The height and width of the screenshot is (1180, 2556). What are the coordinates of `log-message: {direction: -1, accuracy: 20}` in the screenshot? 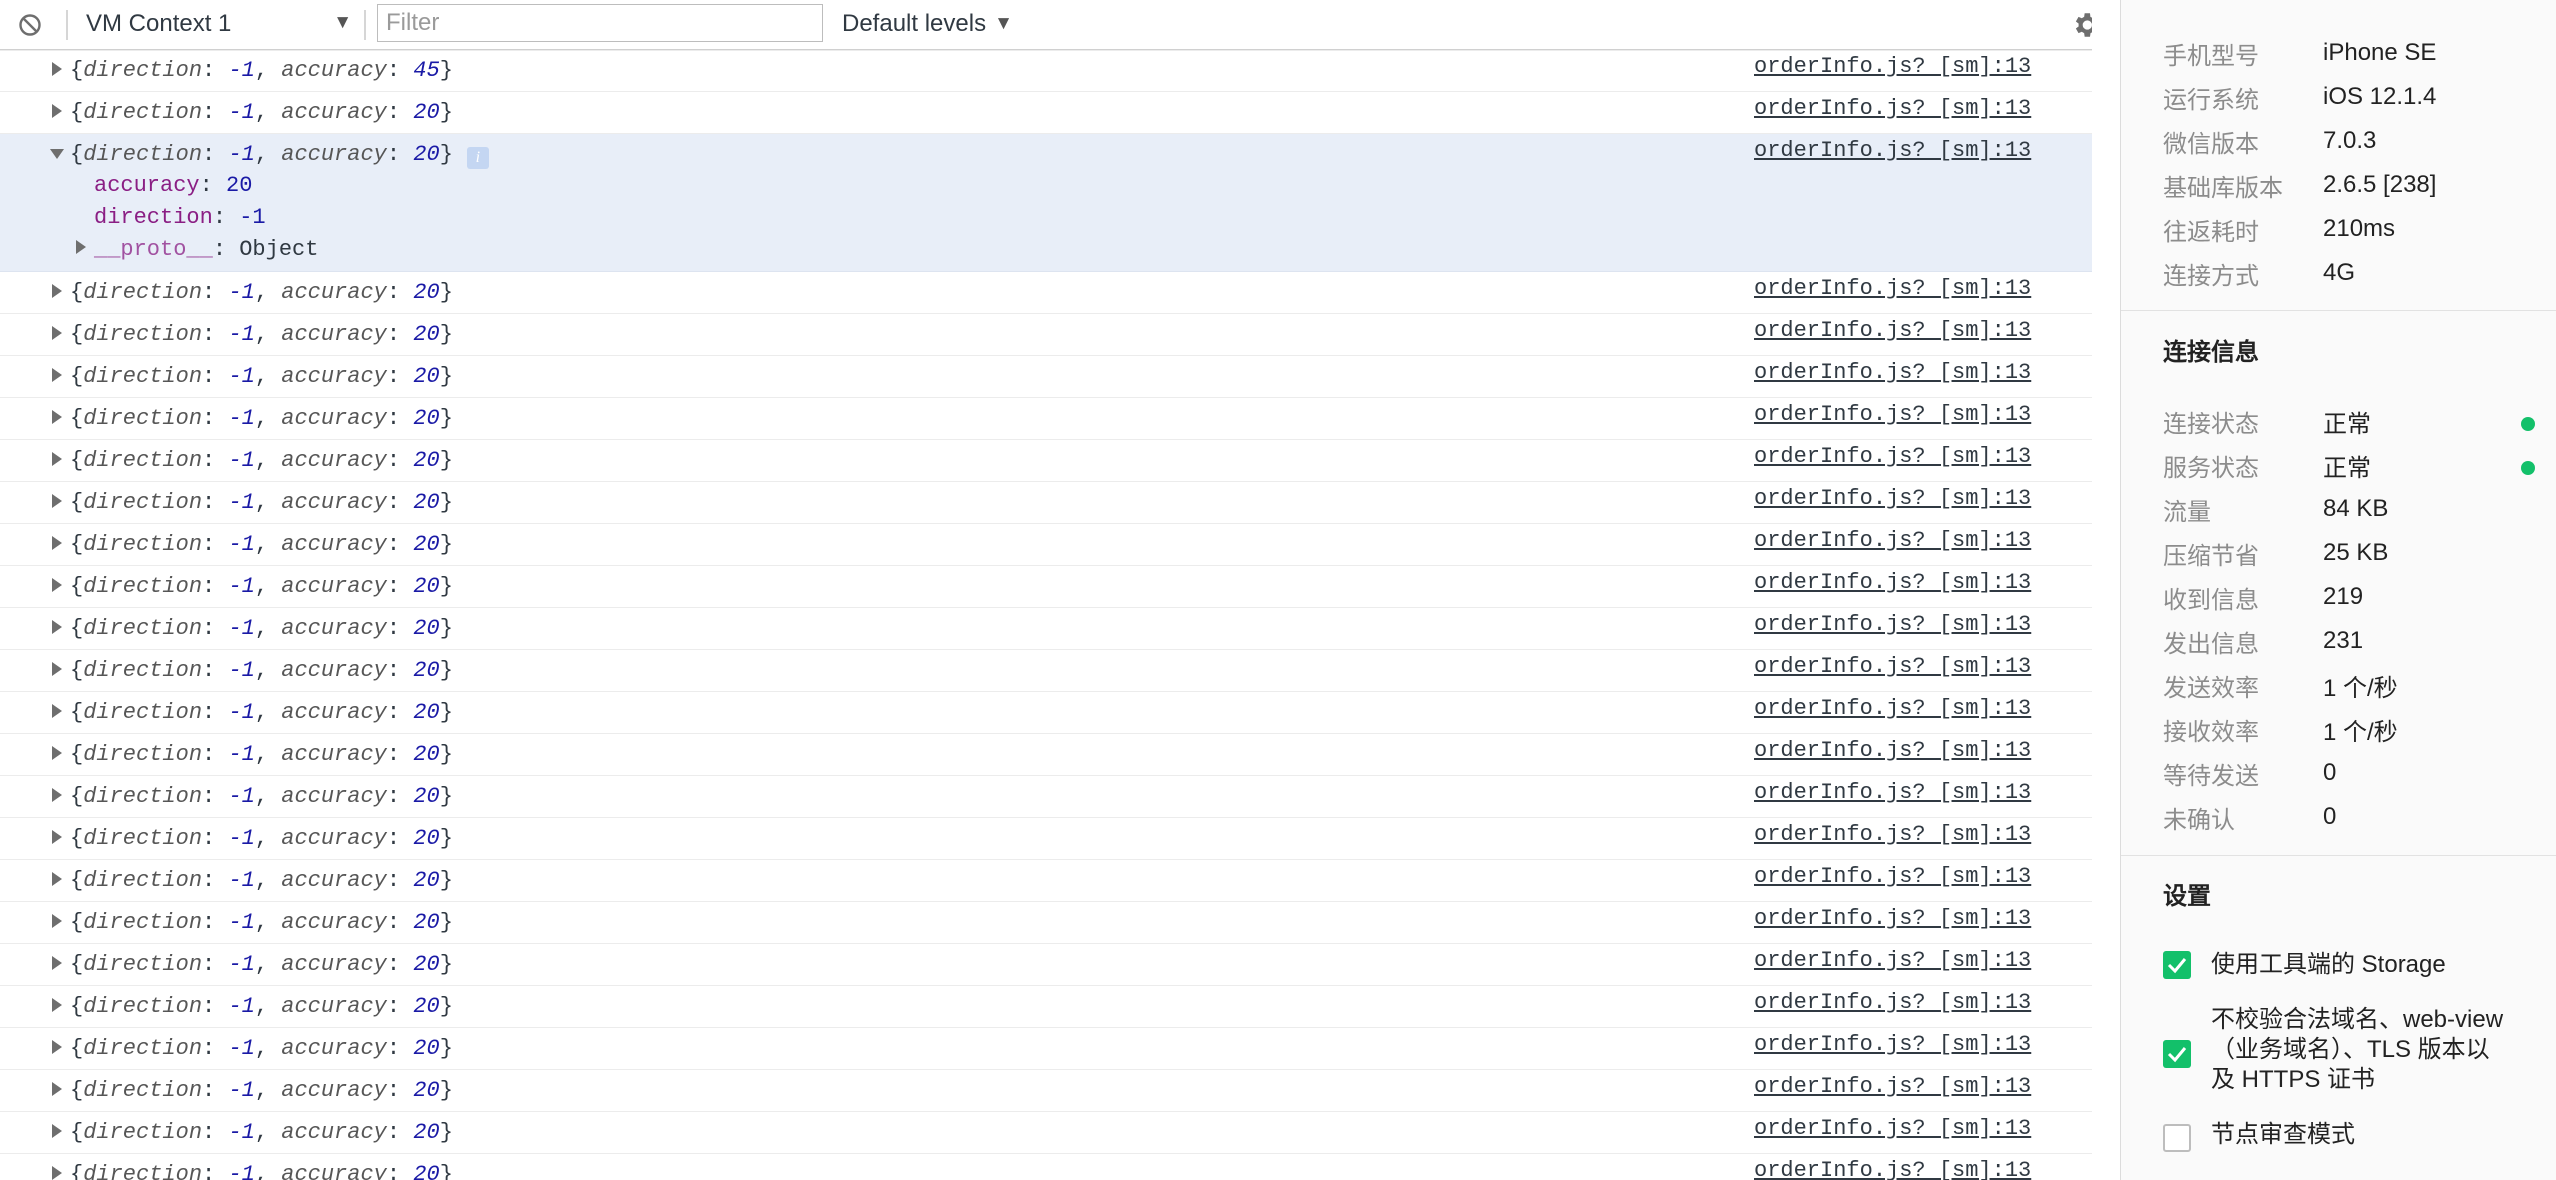 It's located at (261, 544).